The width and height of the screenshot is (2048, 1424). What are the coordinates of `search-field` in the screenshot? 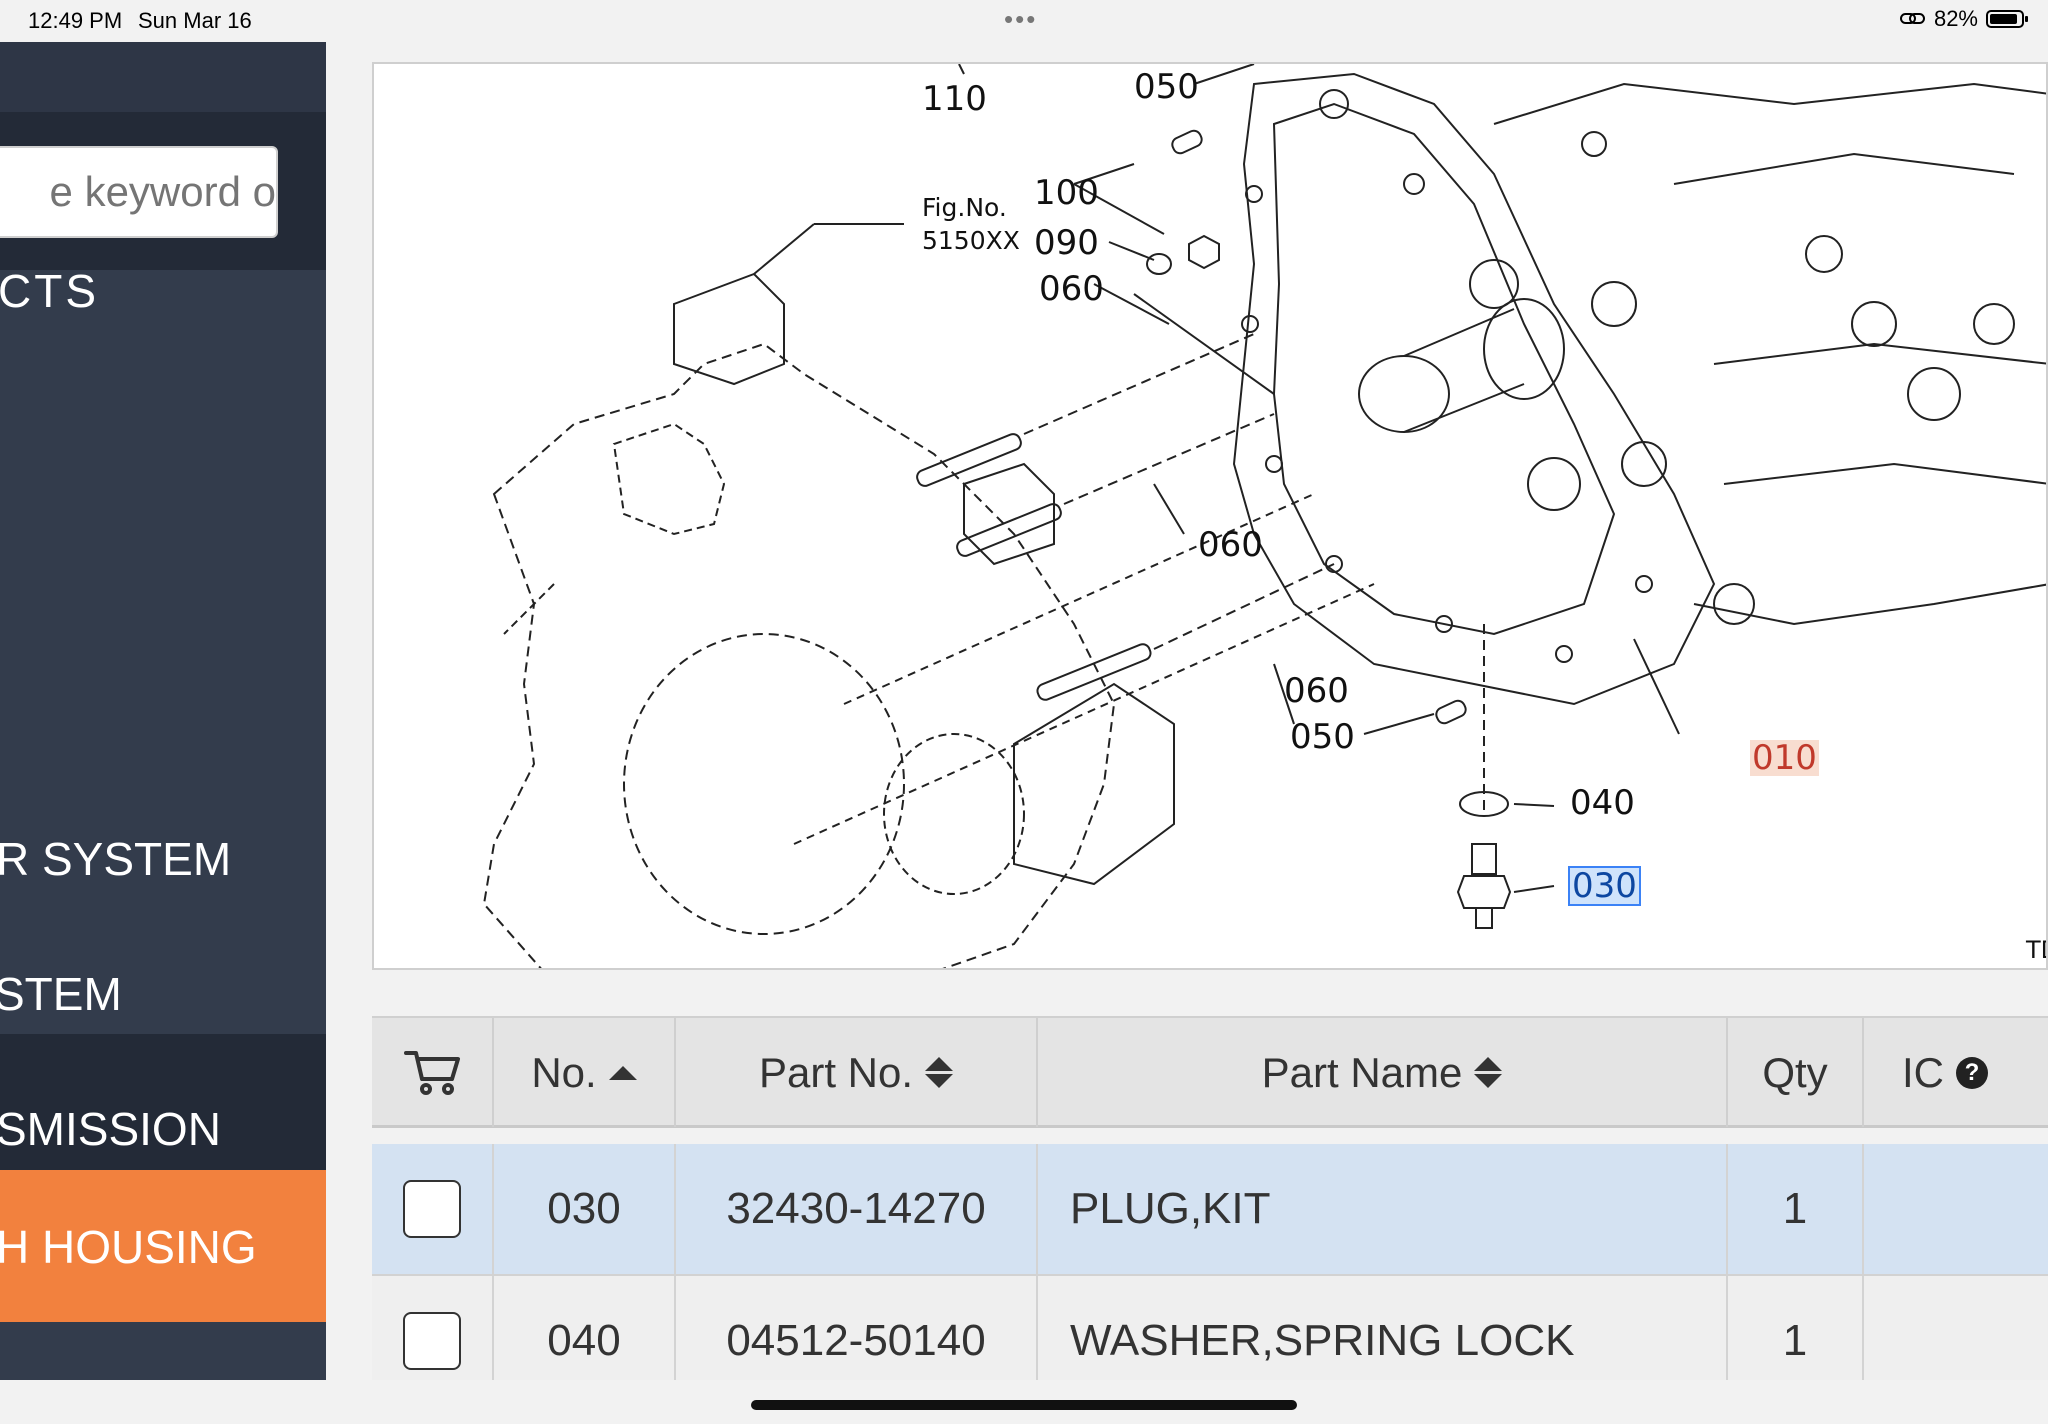 It's located at (139, 192).